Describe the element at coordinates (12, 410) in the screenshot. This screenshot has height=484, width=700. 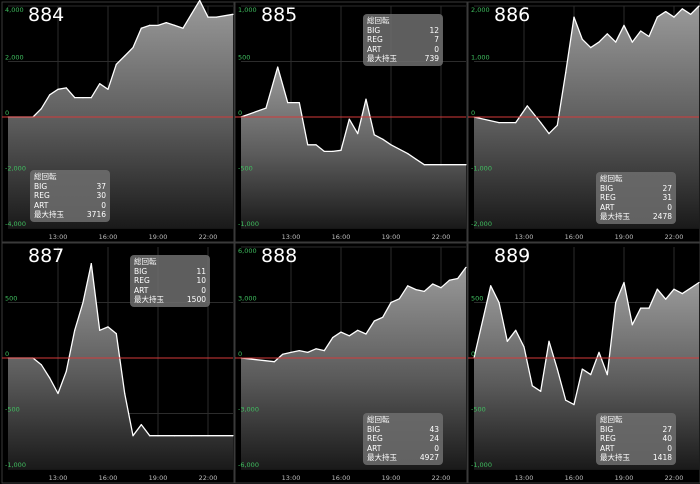
I see `y-tick-label: -500` at that location.